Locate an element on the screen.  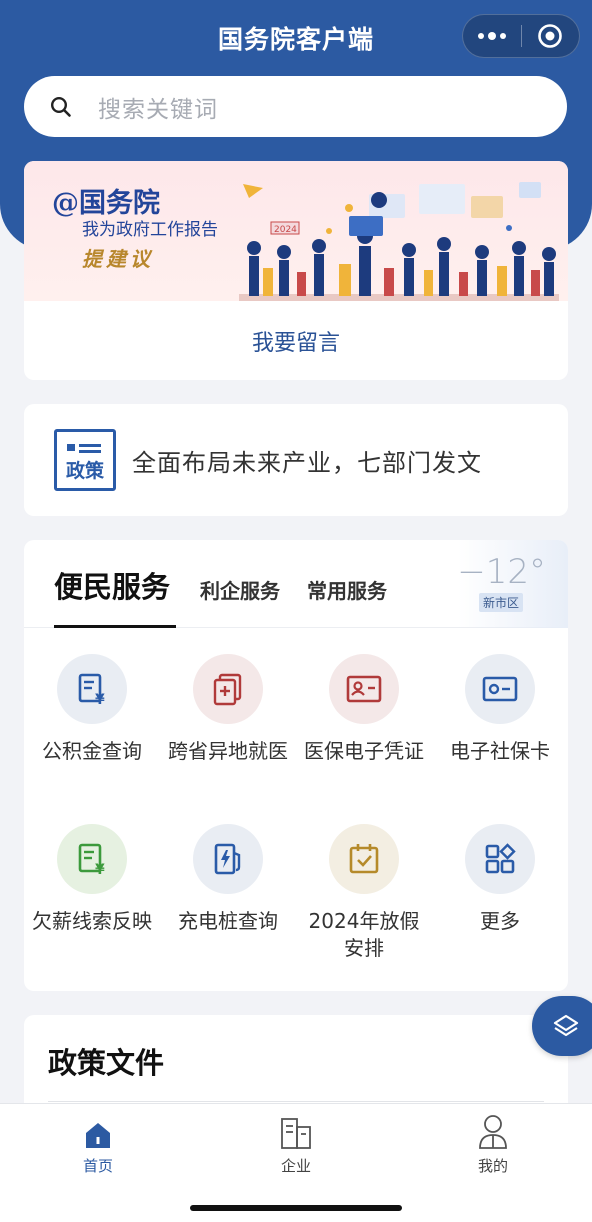
search-icon is located at coordinates (60, 106).